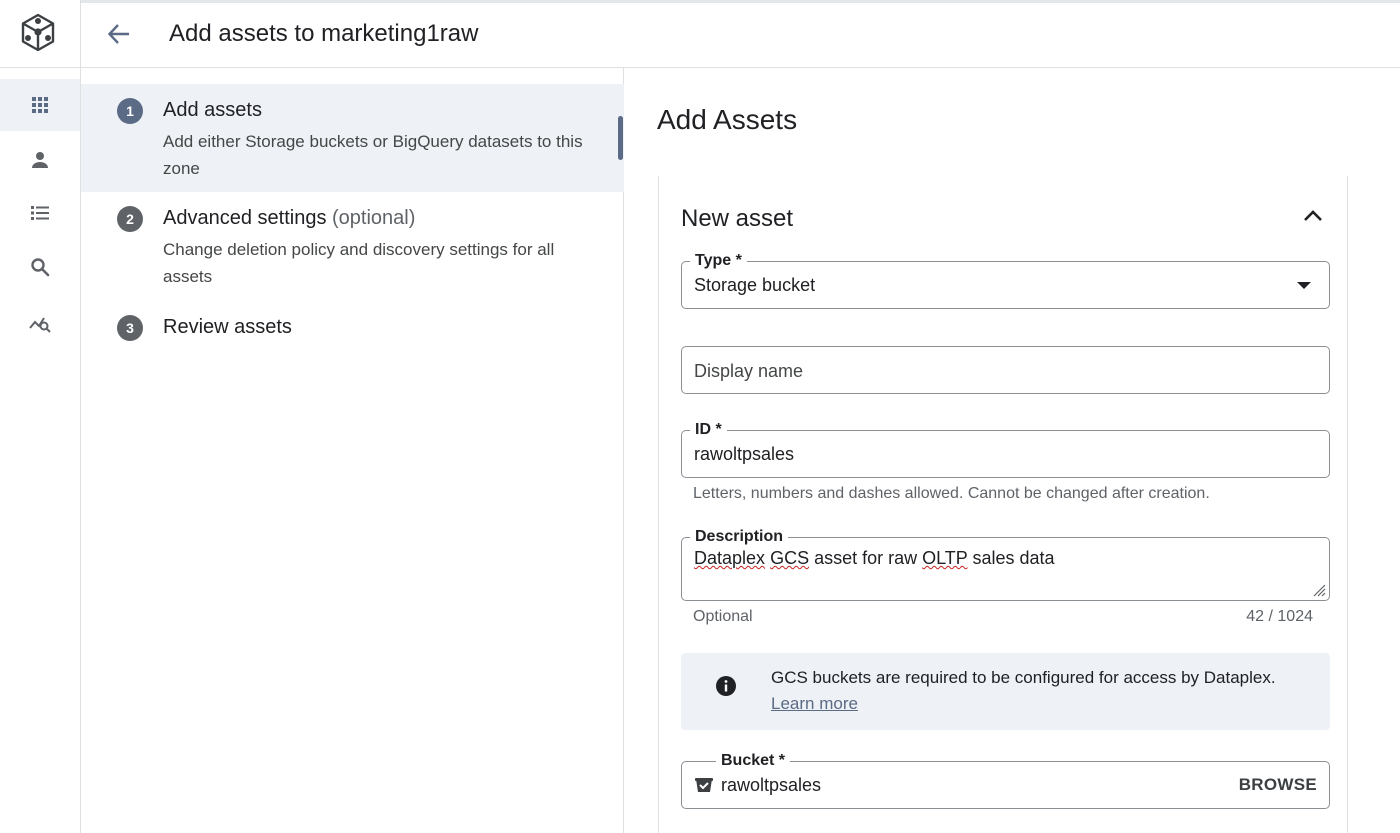  What do you see at coordinates (1319, 590) in the screenshot?
I see `resize-handle-icon` at bounding box center [1319, 590].